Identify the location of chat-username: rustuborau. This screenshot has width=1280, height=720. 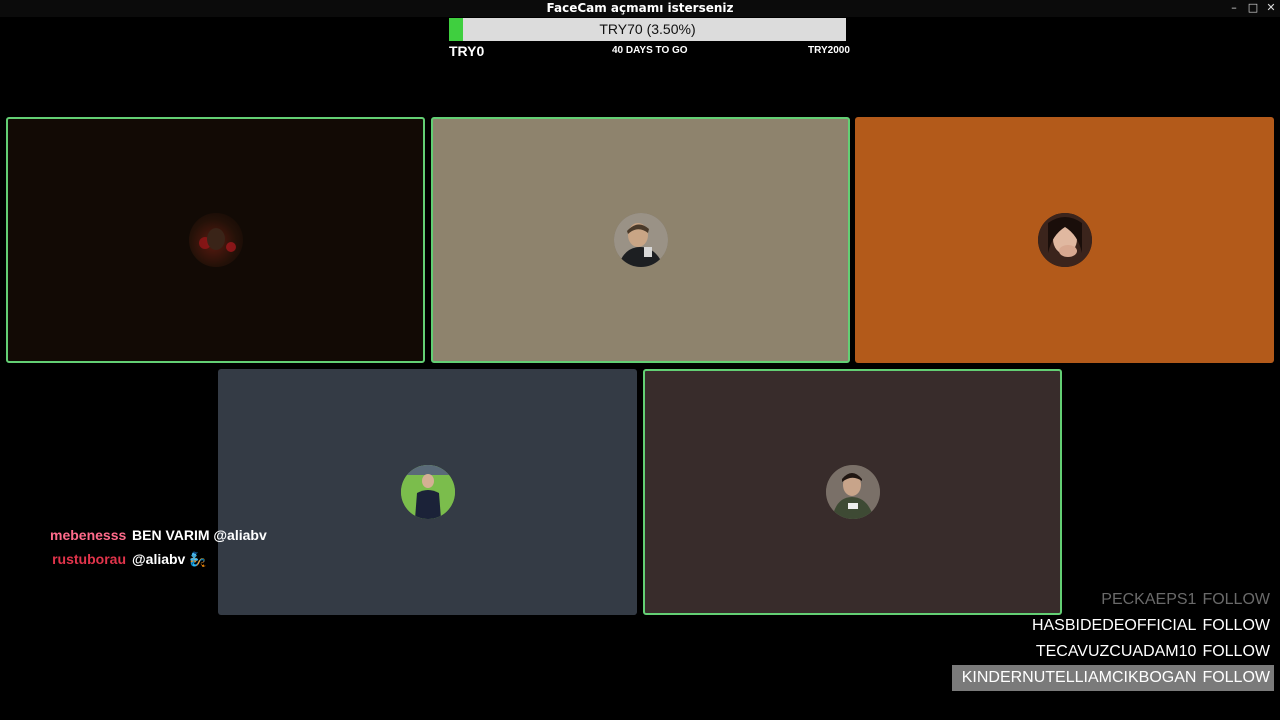
(89, 559).